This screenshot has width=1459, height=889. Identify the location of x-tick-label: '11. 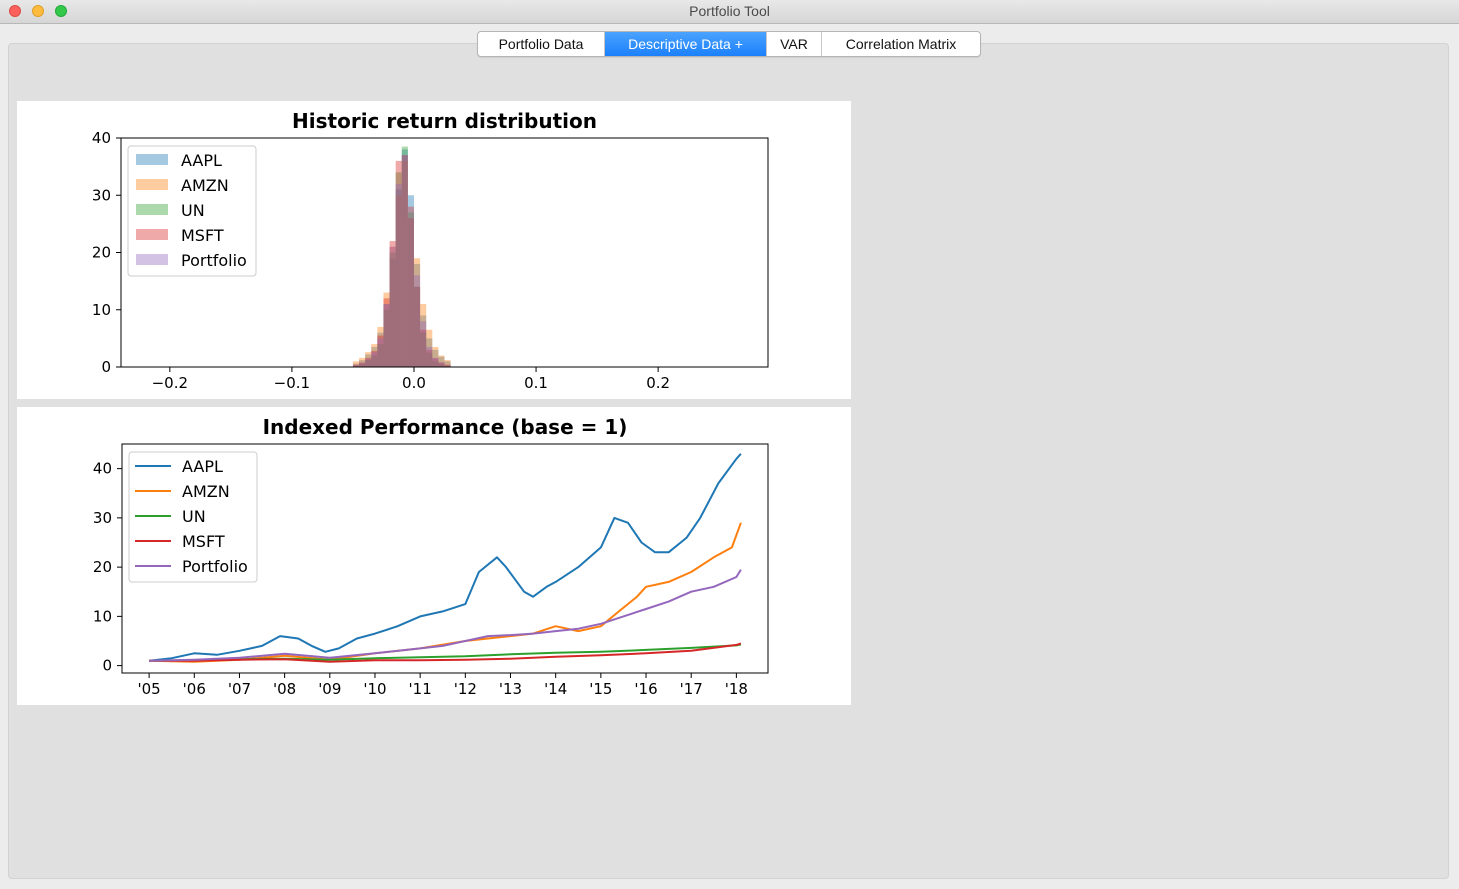
(420, 689).